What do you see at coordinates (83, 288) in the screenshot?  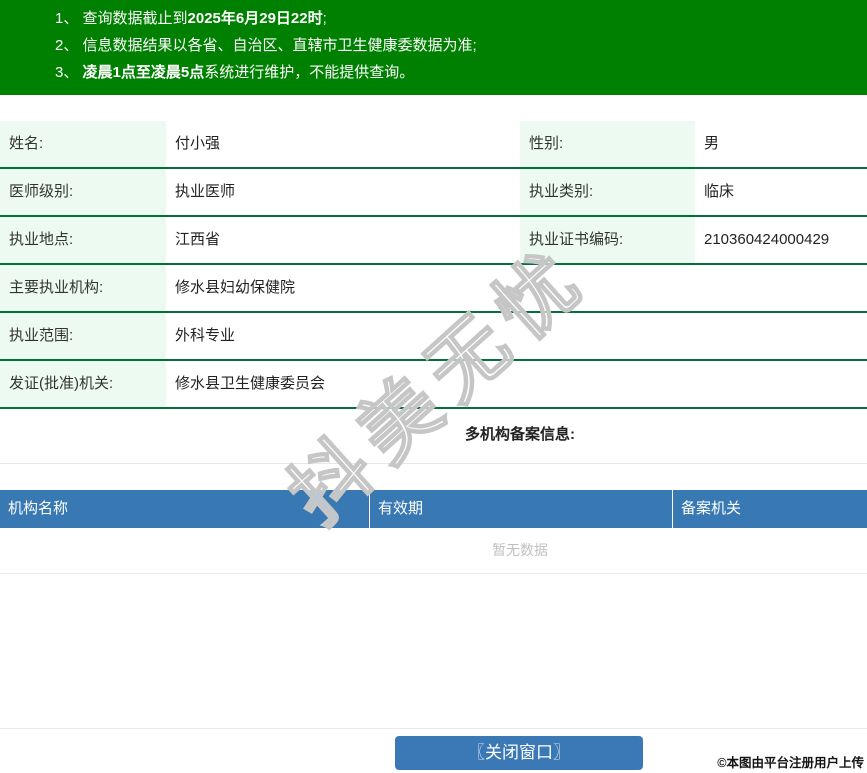 I see `field-label-main-institution: 主要执业机构:` at bounding box center [83, 288].